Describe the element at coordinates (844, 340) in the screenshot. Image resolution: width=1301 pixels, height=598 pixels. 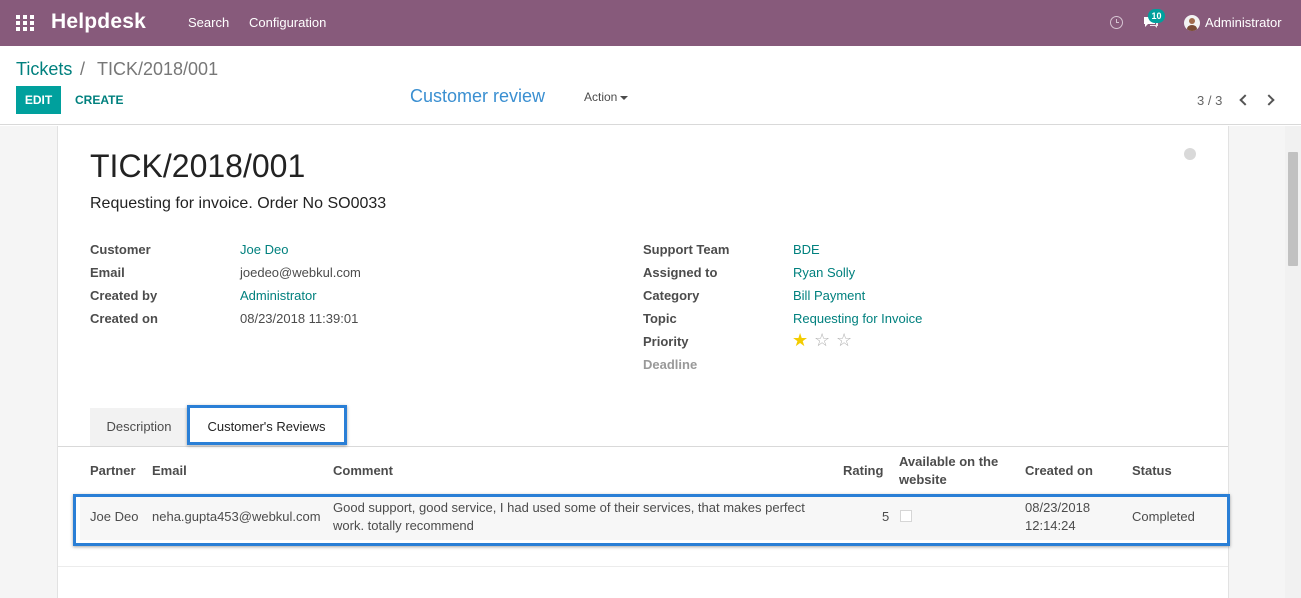
I see `priority-star-3-icon: ☆` at that location.